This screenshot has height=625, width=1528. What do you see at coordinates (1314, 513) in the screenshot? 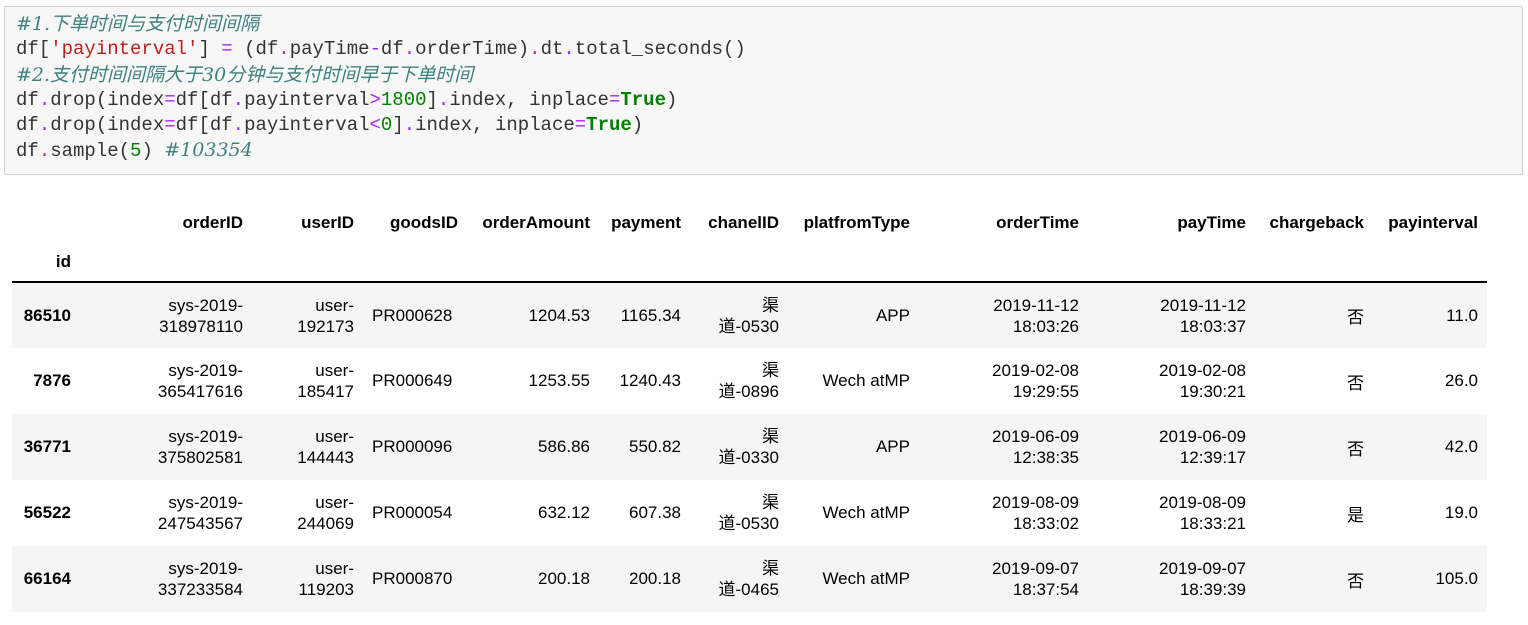
I see `cell-chargeback: 是` at bounding box center [1314, 513].